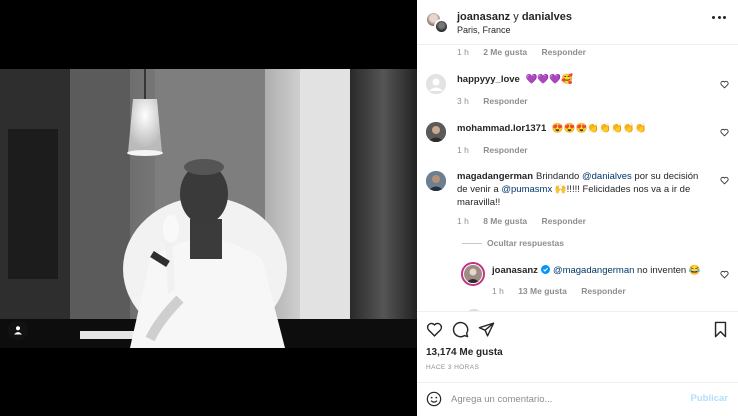 The image size is (738, 416). Describe the element at coordinates (549, 79) in the screenshot. I see `comment-body: 💜💜💜🥰` at that location.